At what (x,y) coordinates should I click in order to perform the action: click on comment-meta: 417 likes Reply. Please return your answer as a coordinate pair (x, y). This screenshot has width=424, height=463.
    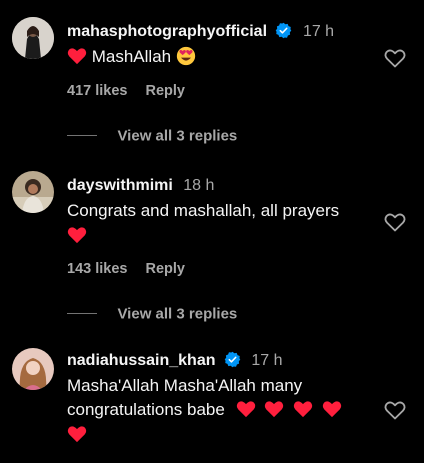
    Looking at the image, I should click on (126, 91).